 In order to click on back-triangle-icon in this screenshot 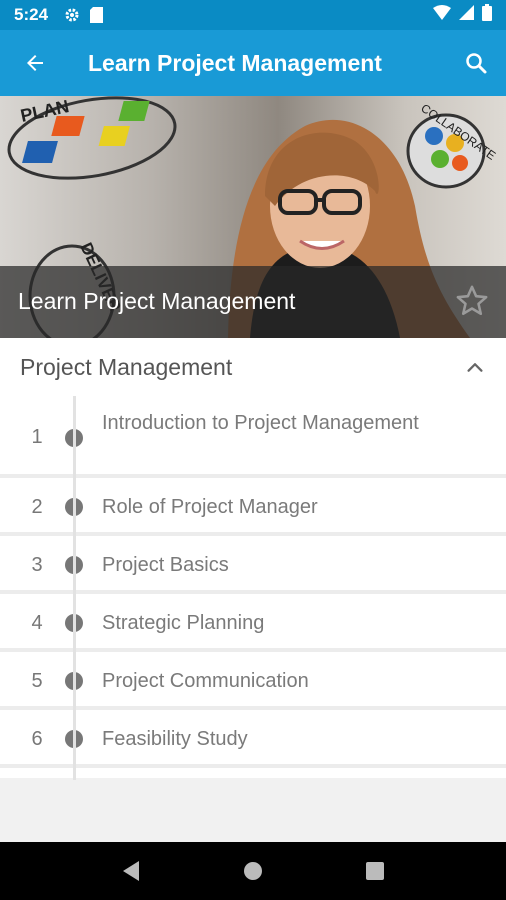, I will do `click(131, 871)`.